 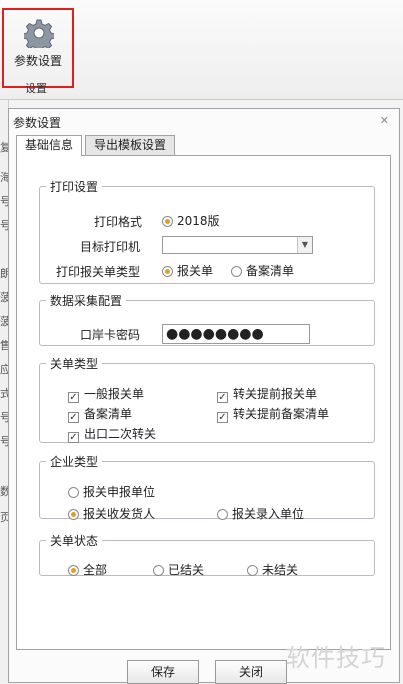 I want to click on close-button: 关闭, so click(x=251, y=672).